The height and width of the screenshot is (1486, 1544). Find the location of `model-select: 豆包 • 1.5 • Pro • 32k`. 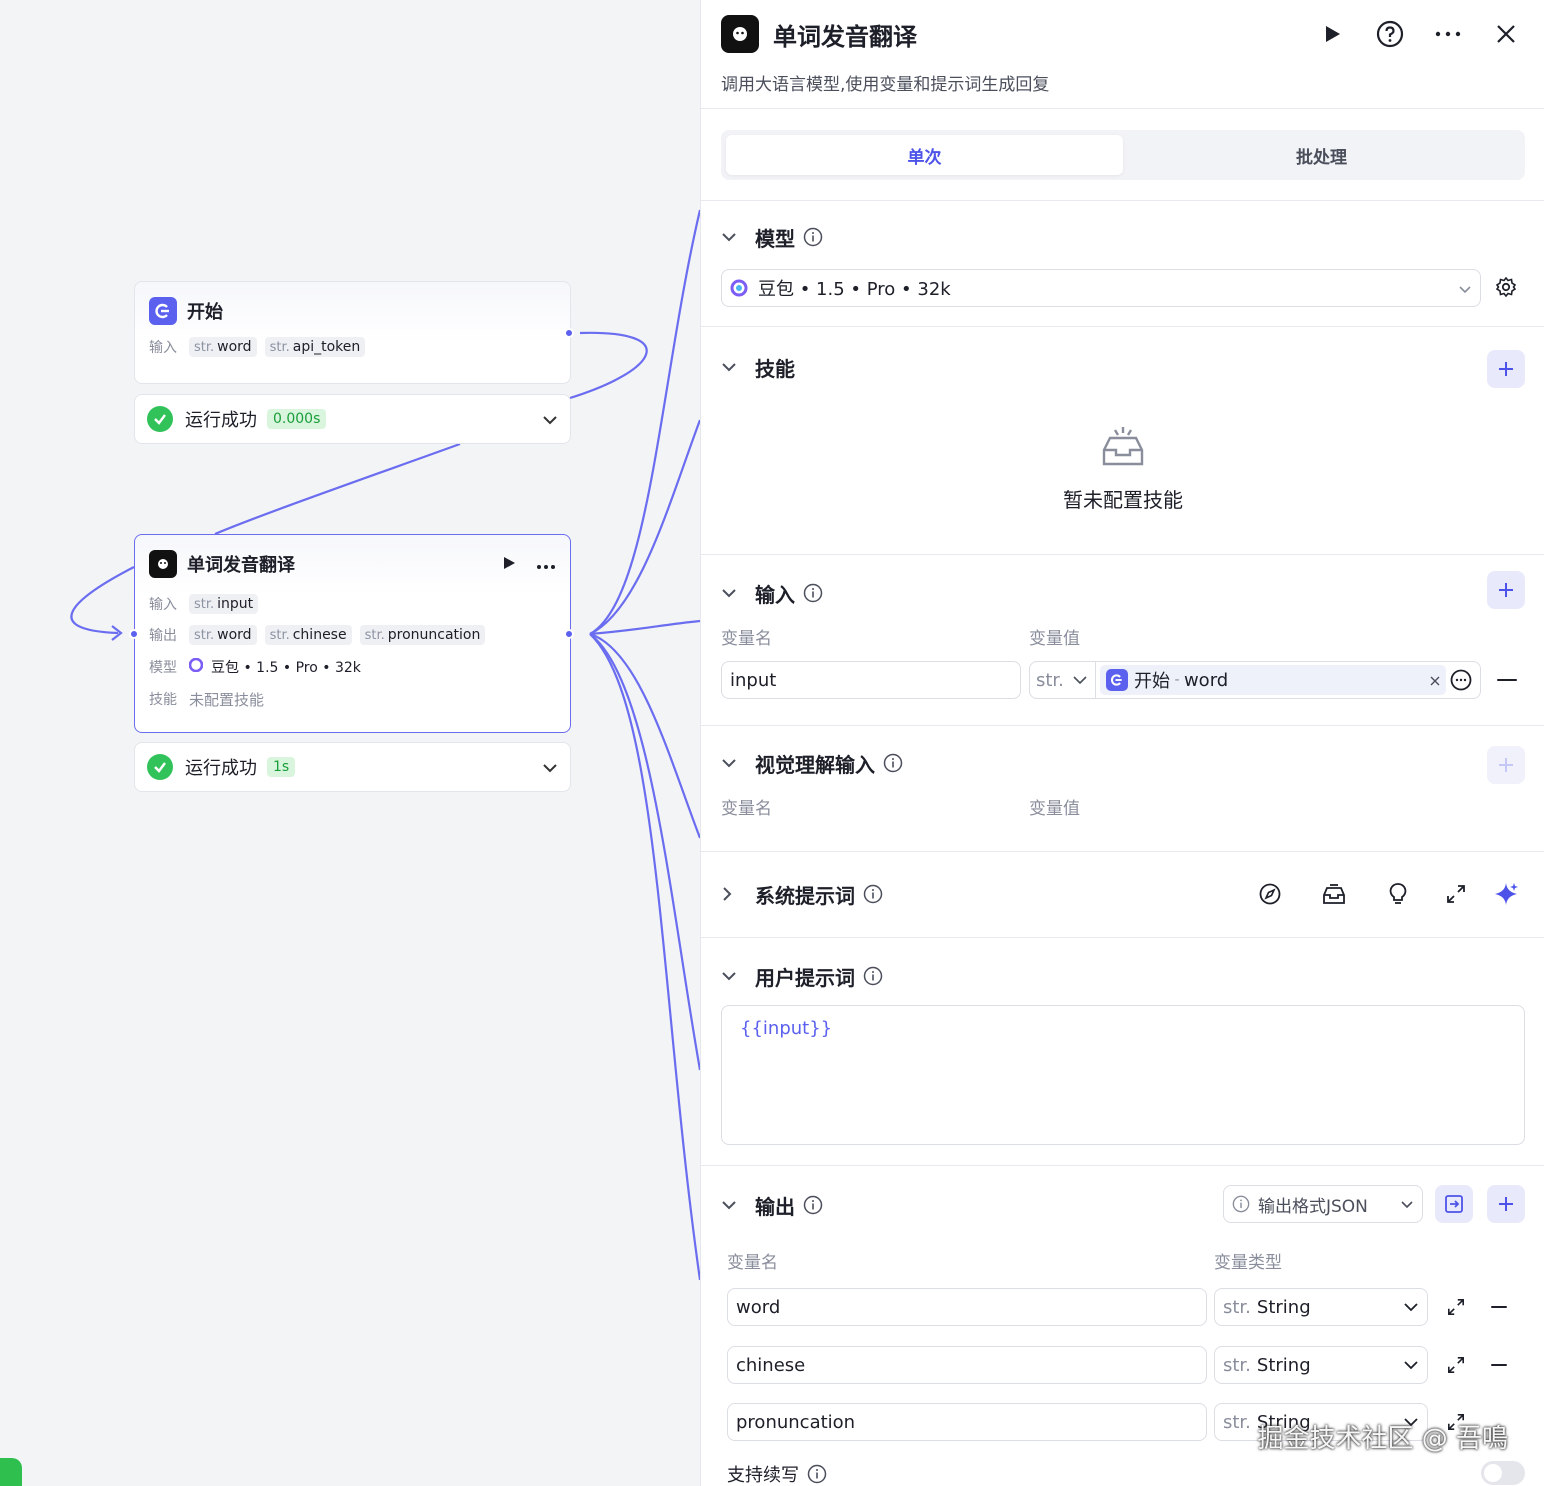

model-select: 豆包 • 1.5 • Pro • 32k is located at coordinates (1101, 288).